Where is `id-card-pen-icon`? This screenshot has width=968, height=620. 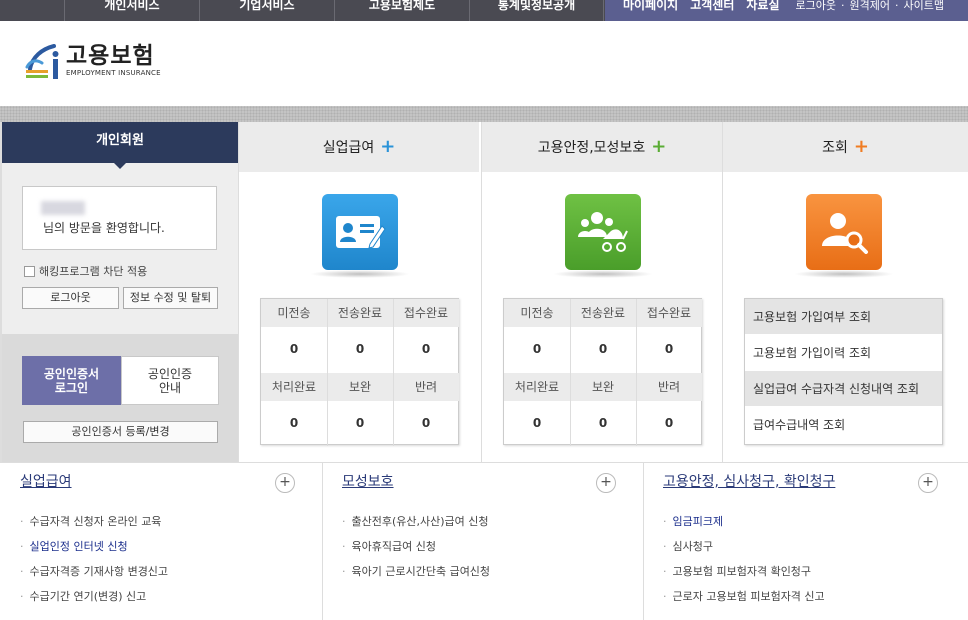
id-card-pen-icon is located at coordinates (360, 236).